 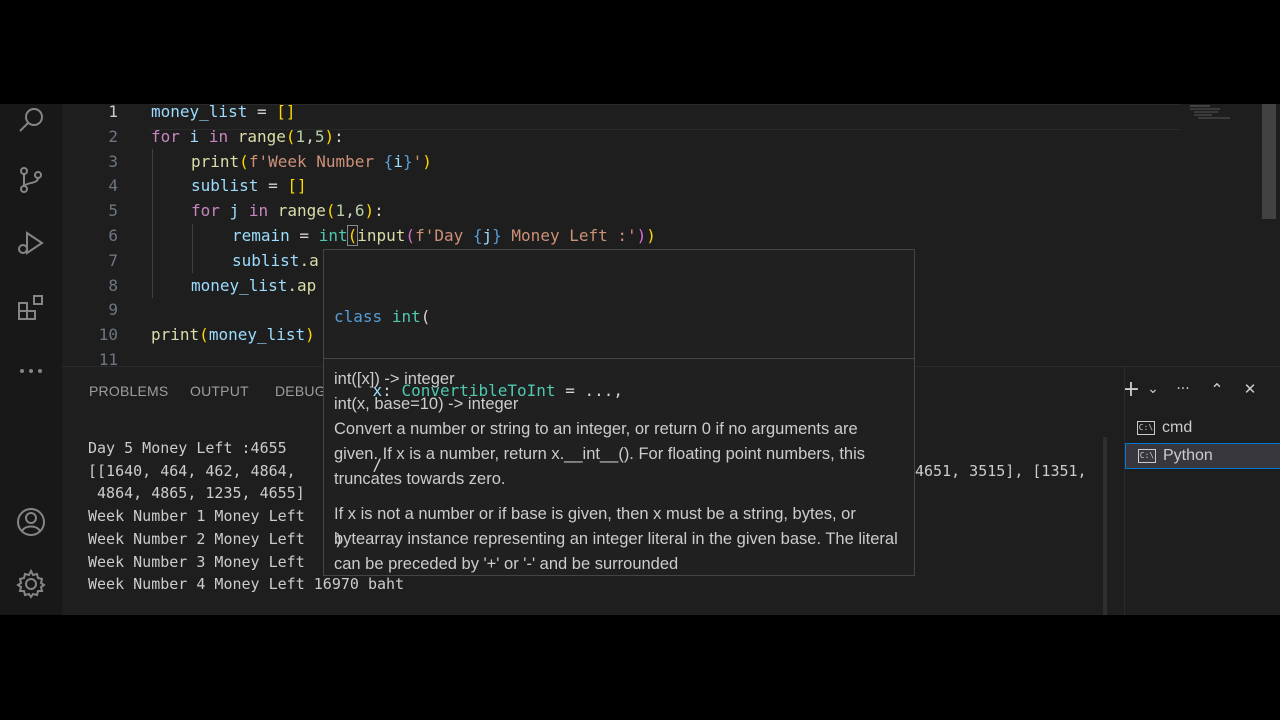 What do you see at coordinates (192, 471) in the screenshot?
I see `terminal-line: [[1640, 464, 462, 4864,` at bounding box center [192, 471].